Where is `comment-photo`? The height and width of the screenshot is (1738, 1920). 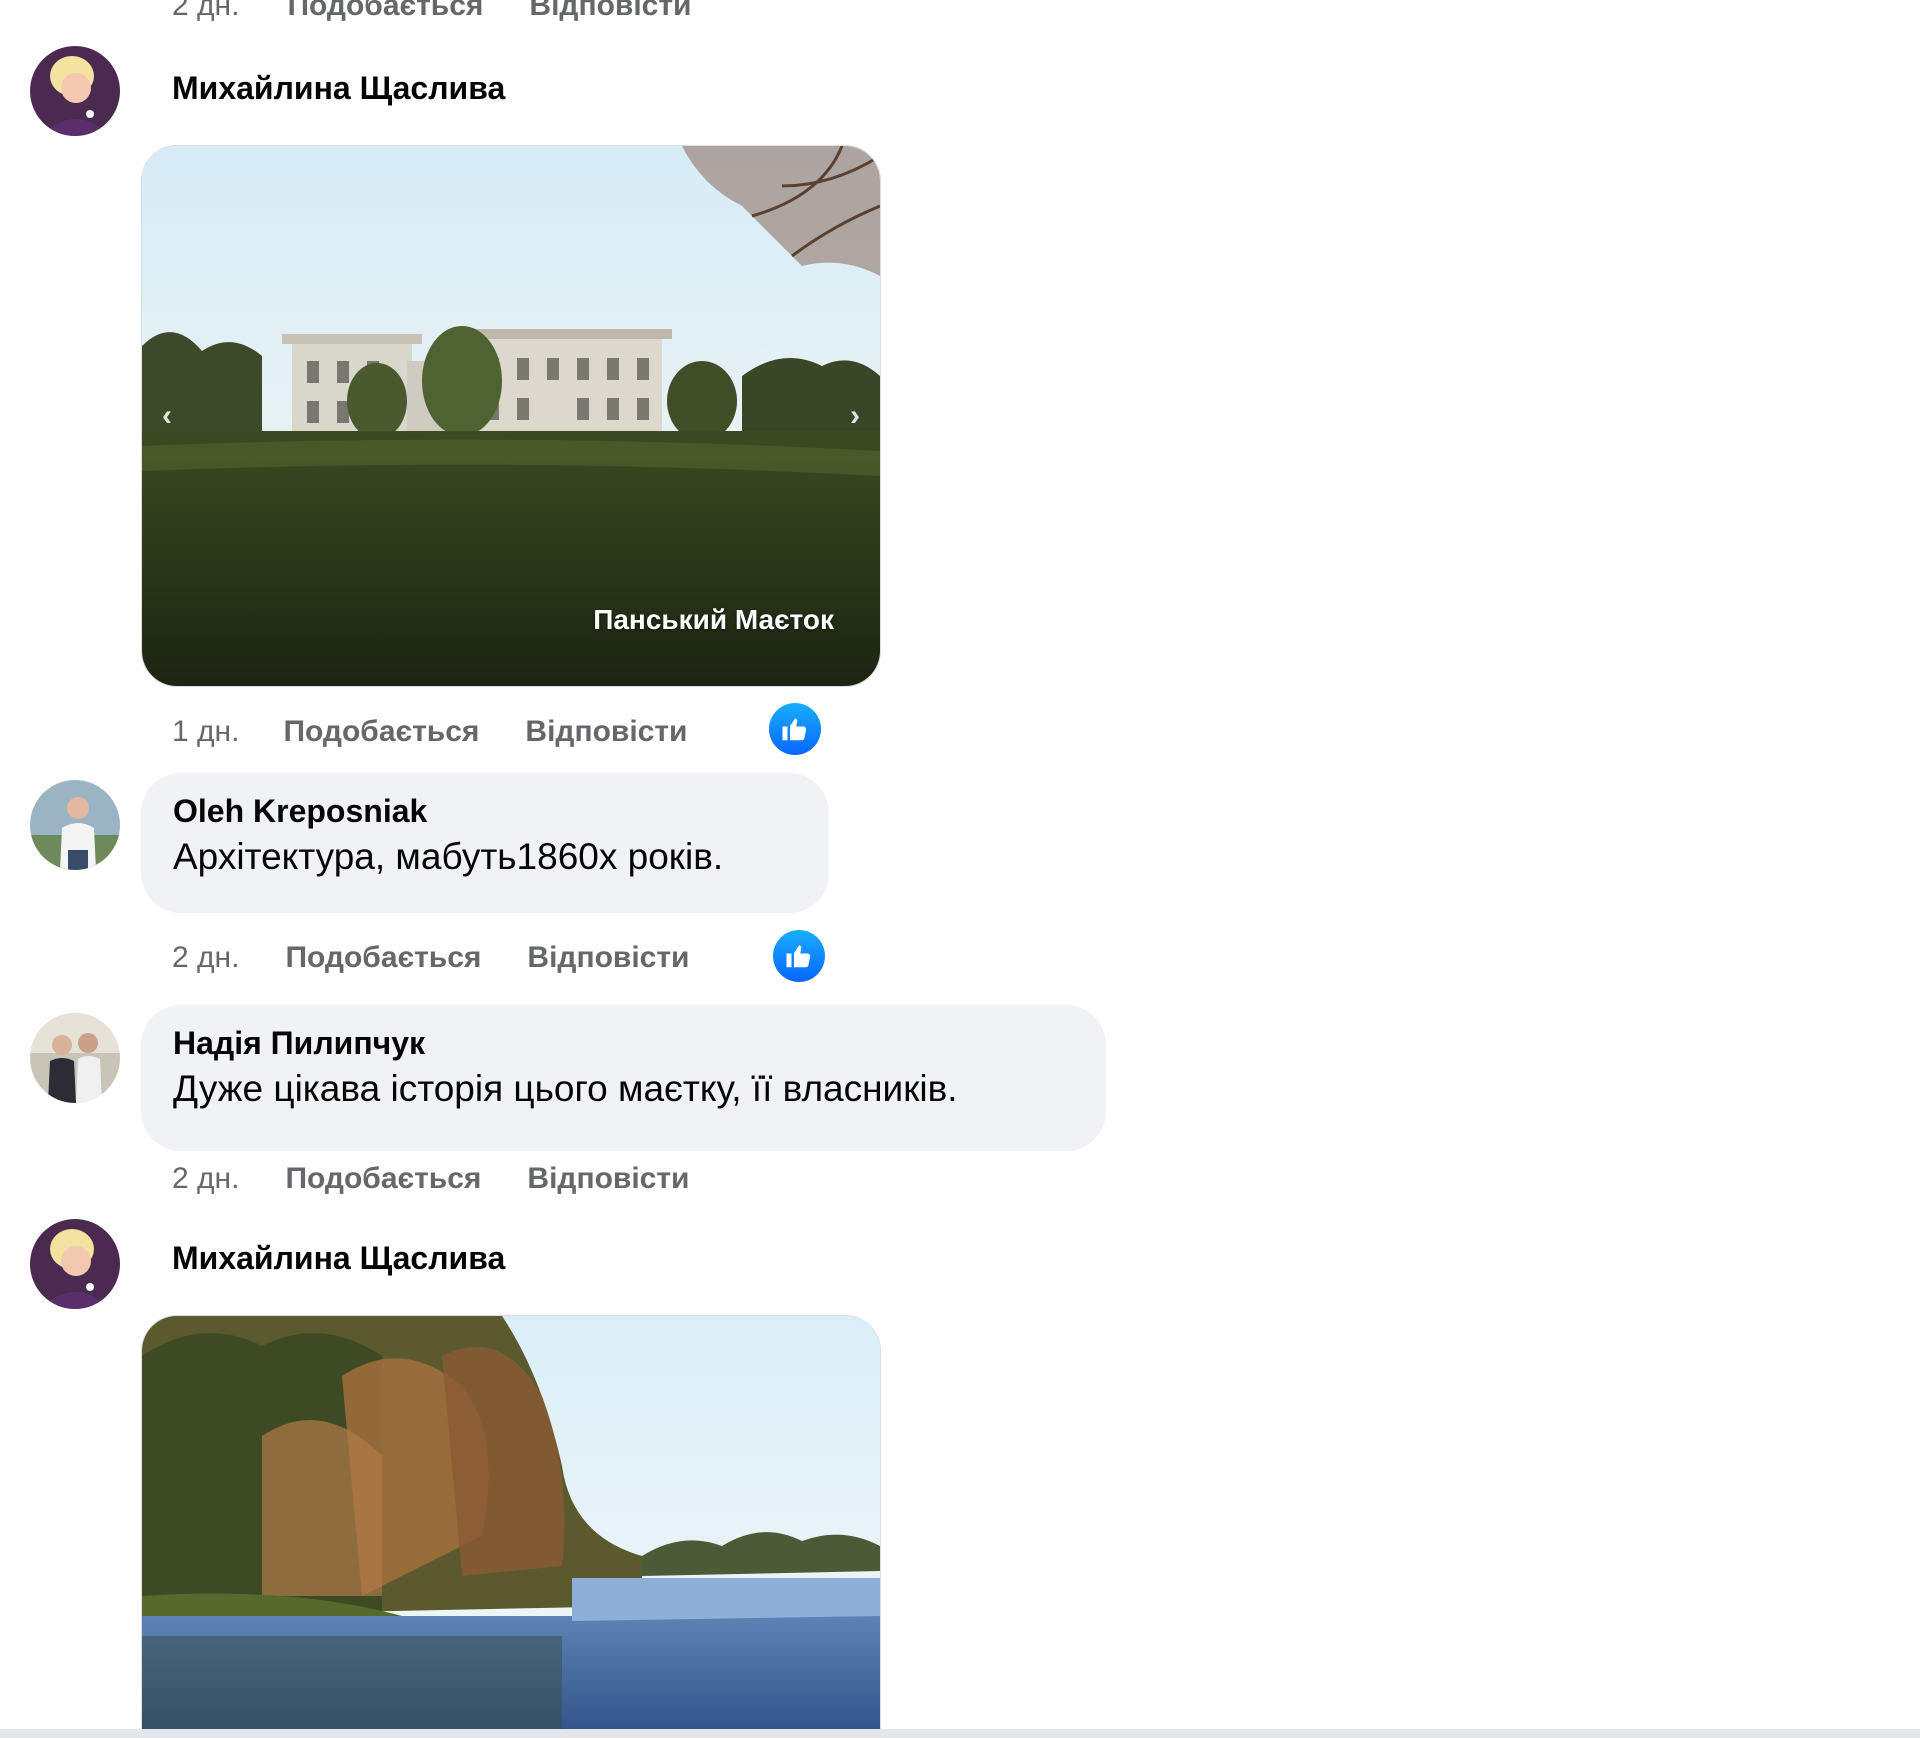
comment-photo is located at coordinates (511, 1526).